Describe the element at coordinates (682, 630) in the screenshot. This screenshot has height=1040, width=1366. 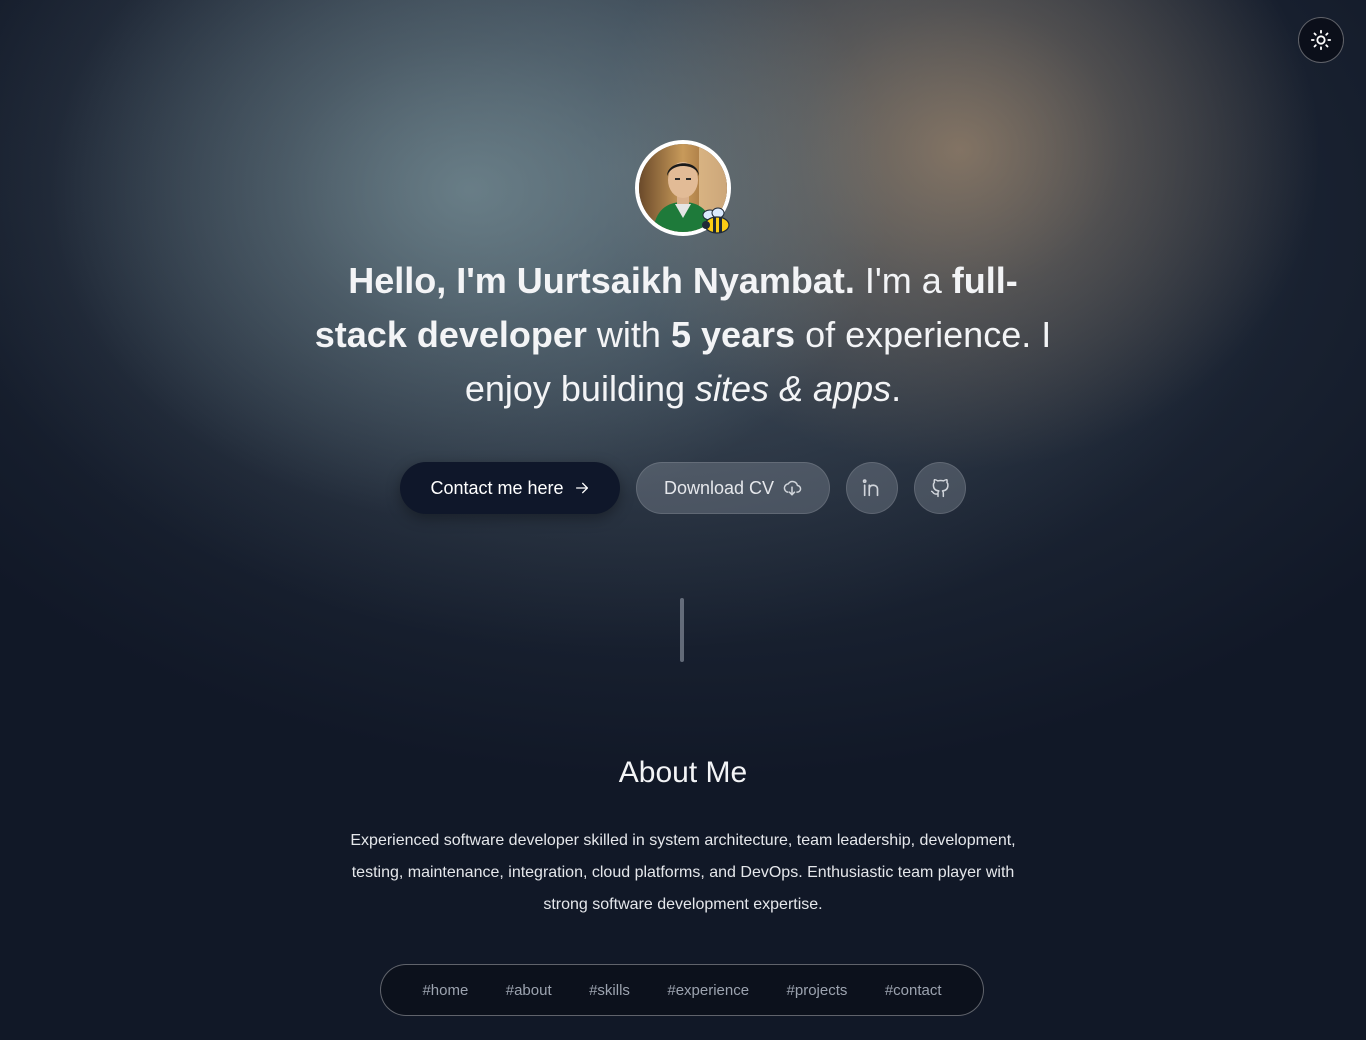
I see `scroll-indicator` at that location.